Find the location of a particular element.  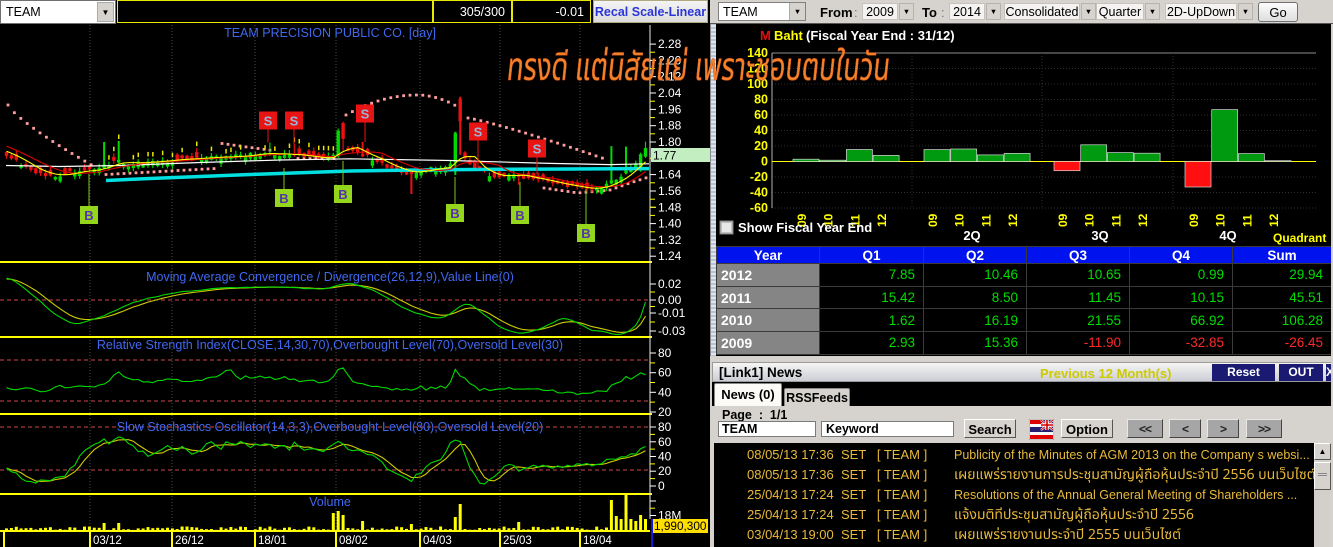

svg-text: 1.56 is located at coordinates (670, 191).